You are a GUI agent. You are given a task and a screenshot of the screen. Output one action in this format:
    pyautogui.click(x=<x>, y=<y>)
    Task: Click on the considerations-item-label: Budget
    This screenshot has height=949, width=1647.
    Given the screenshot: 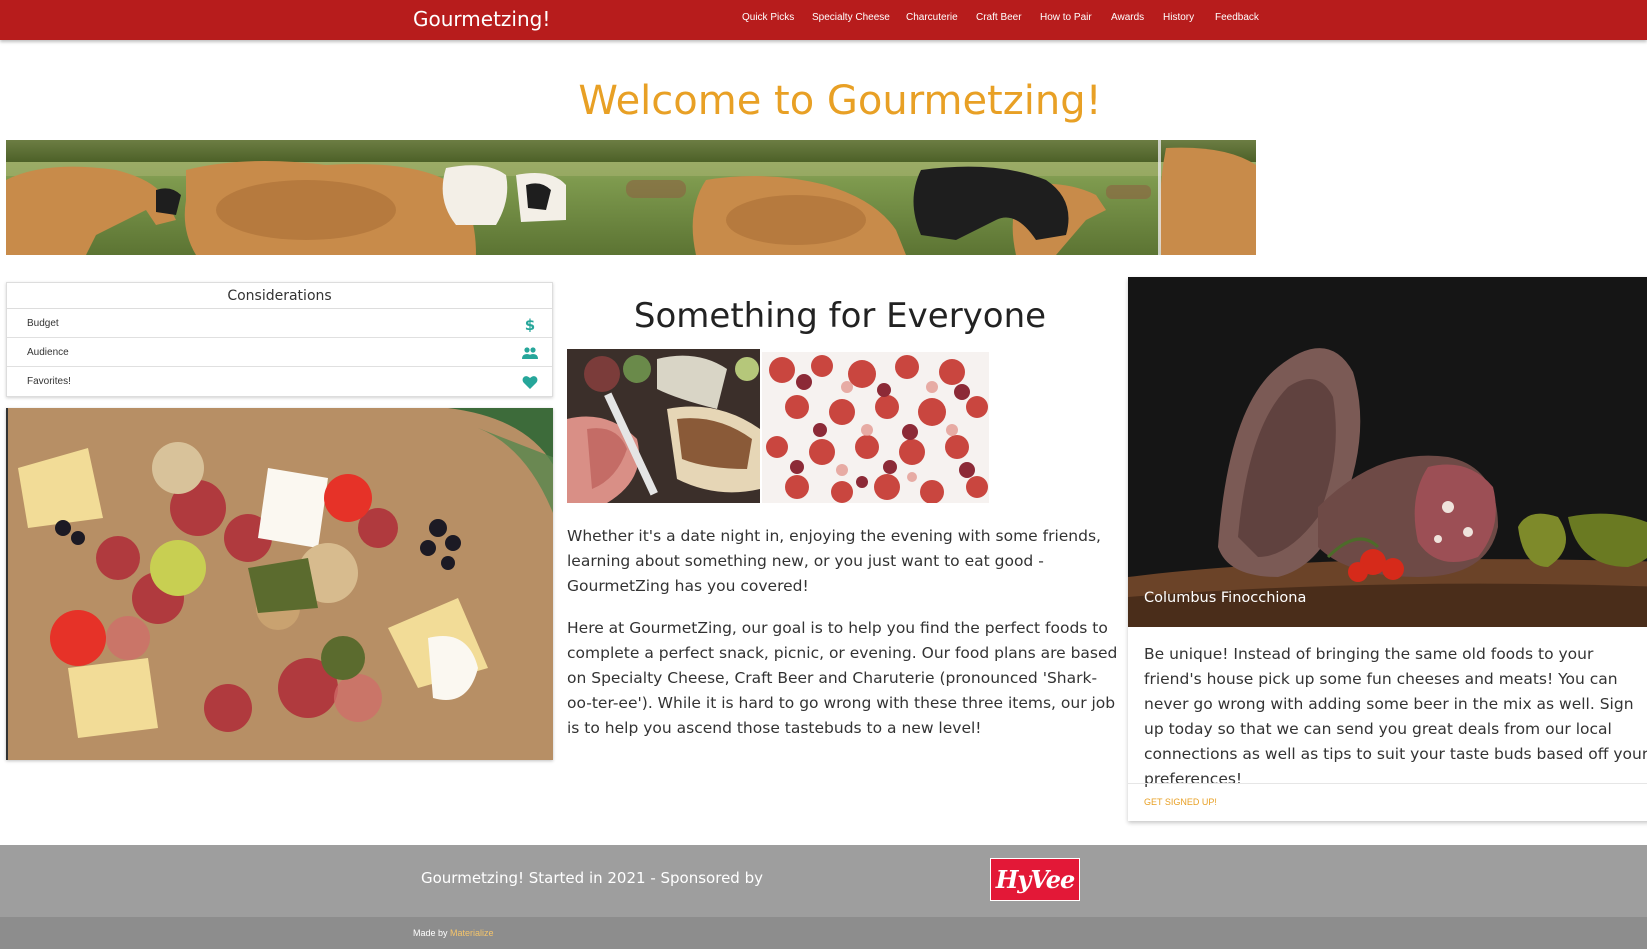 What is the action you would take?
    pyautogui.click(x=43, y=323)
    